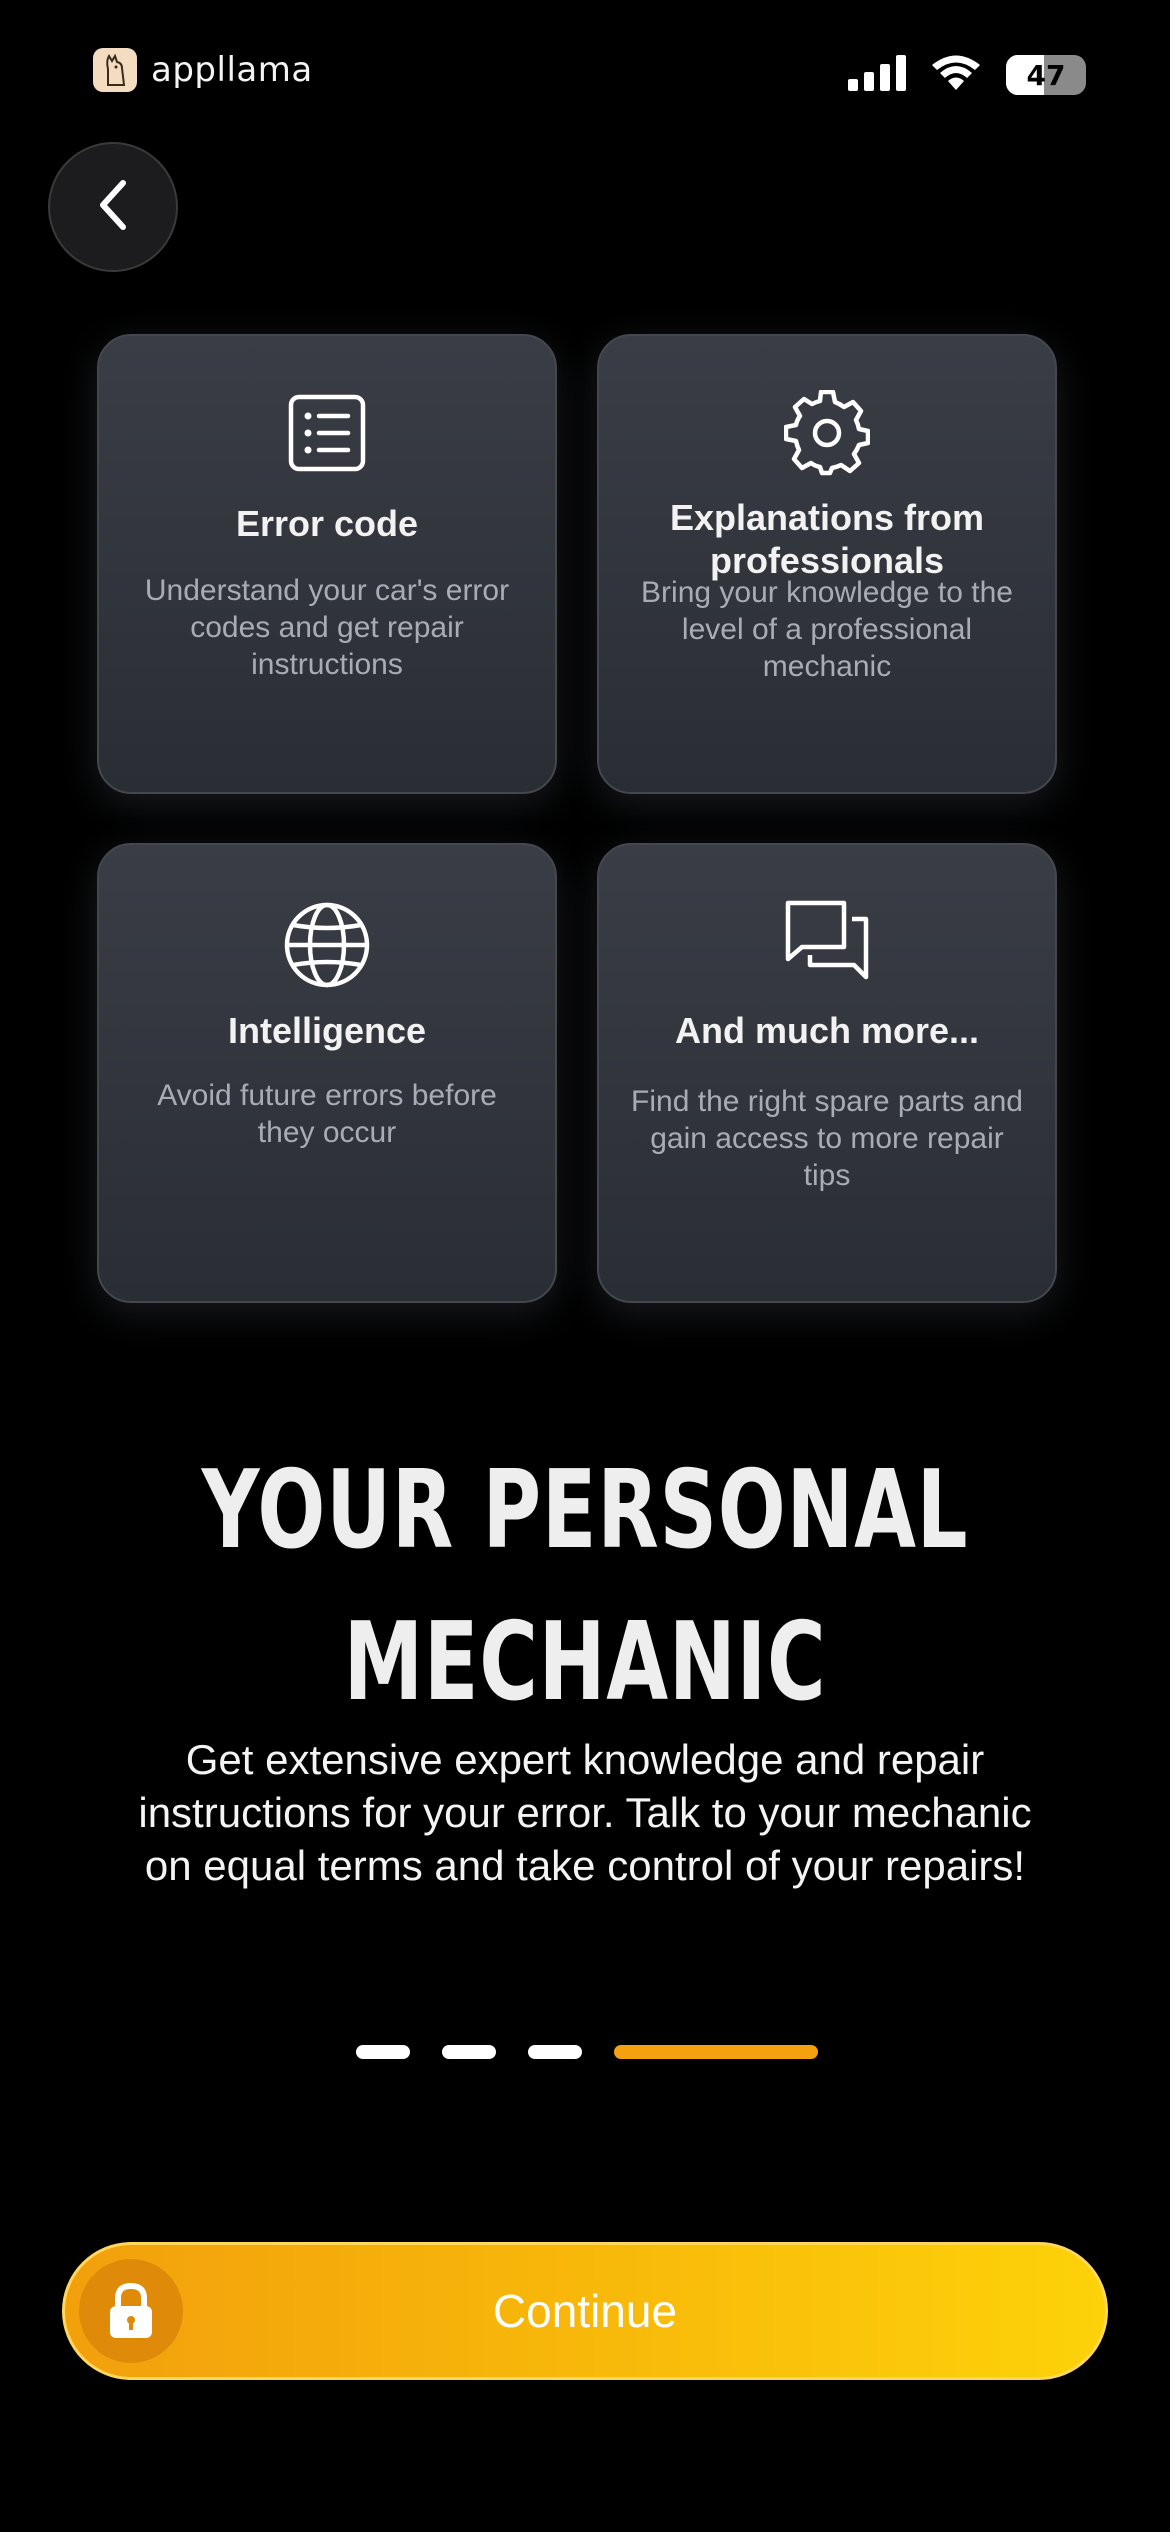 This screenshot has height=2532, width=1170. What do you see at coordinates (232, 70) in the screenshot?
I see `brand-name: appllama` at bounding box center [232, 70].